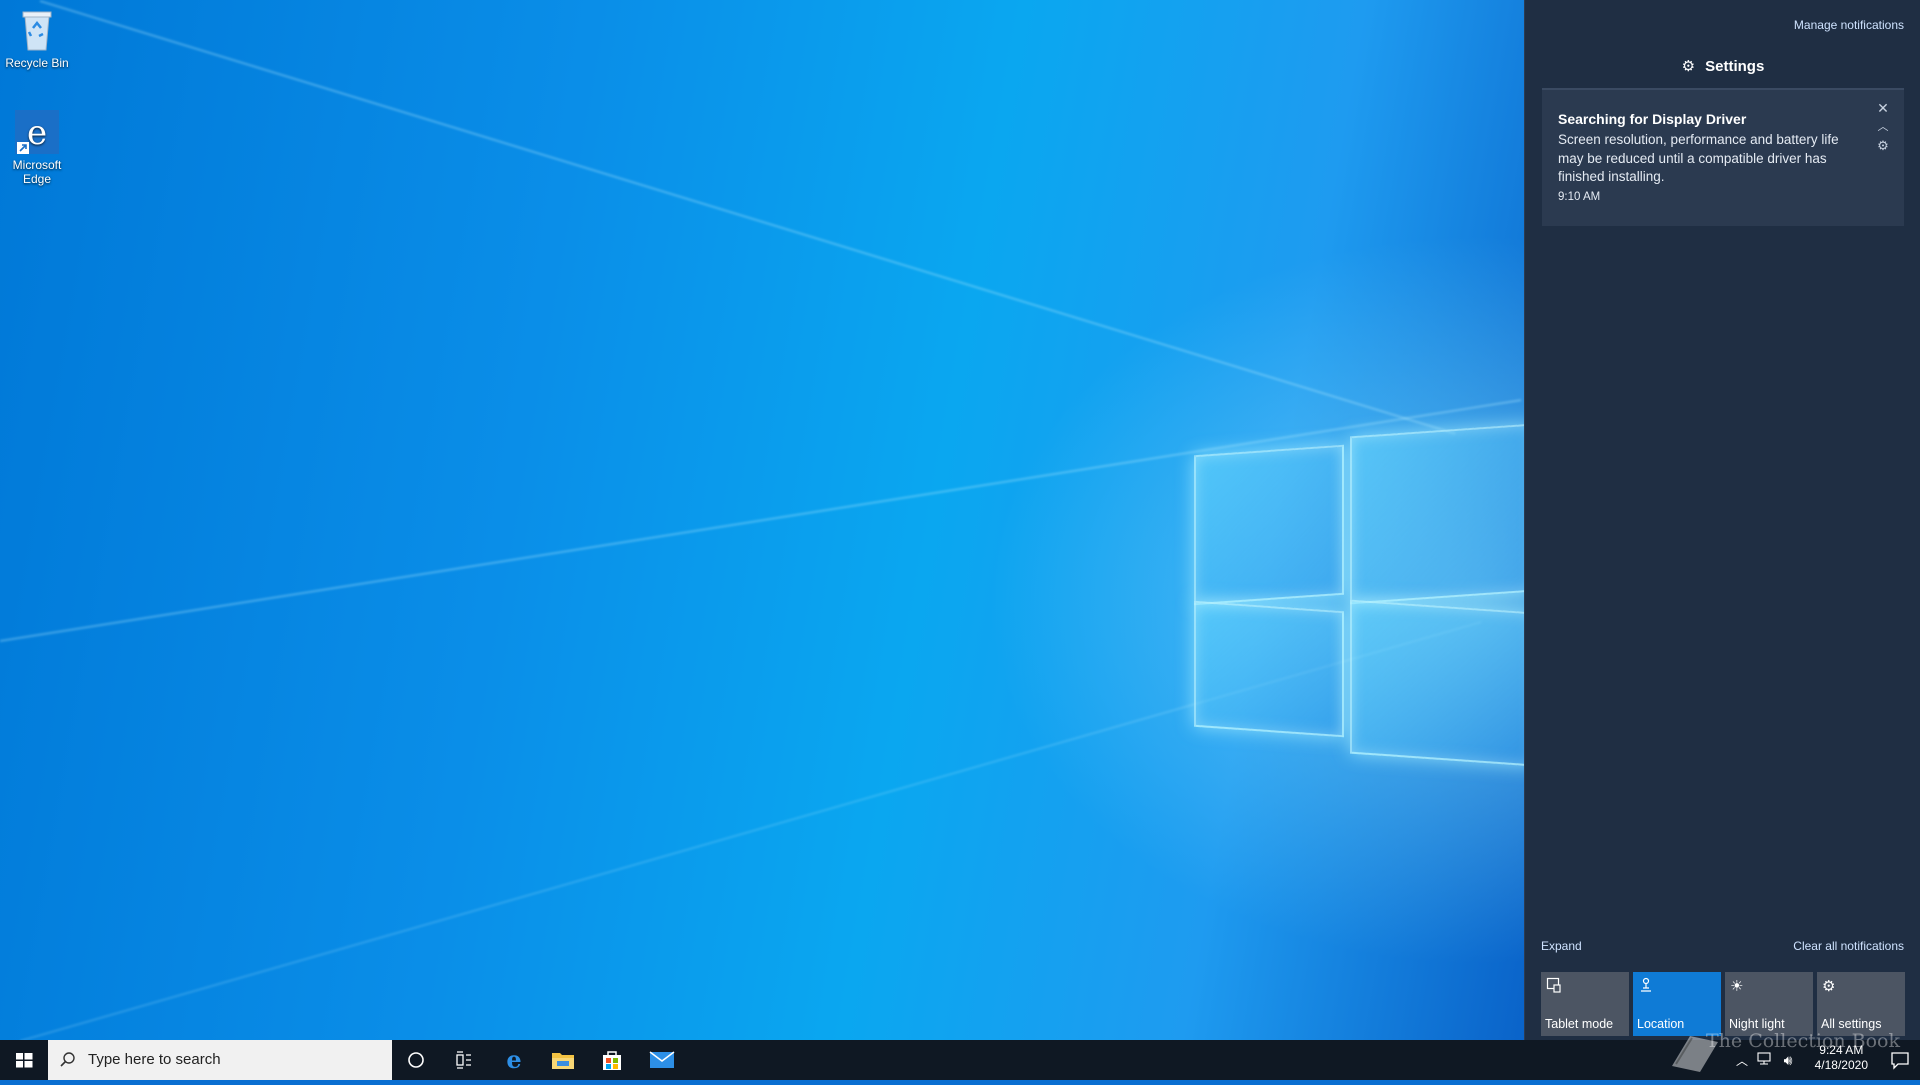  I want to click on notification-time: 9:10 AM, so click(1579, 197).